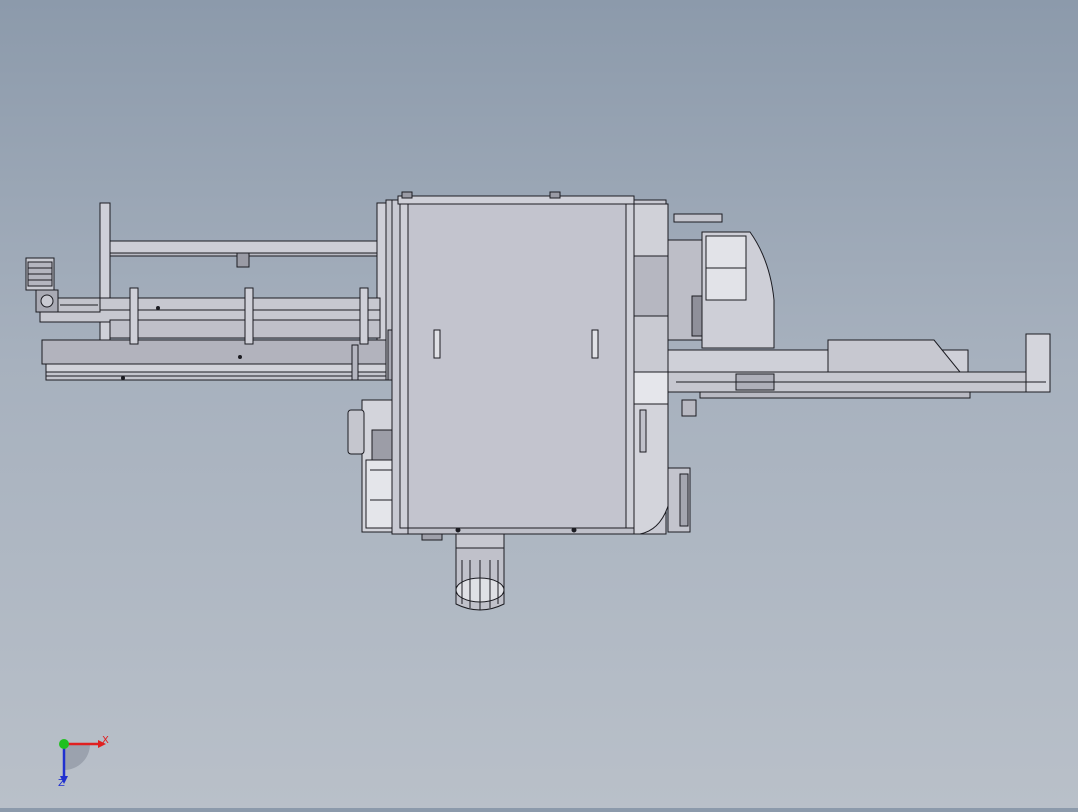 This screenshot has height=812, width=1078. Describe the element at coordinates (85, 760) in the screenshot. I see `coordinate-triad: X Z` at that location.